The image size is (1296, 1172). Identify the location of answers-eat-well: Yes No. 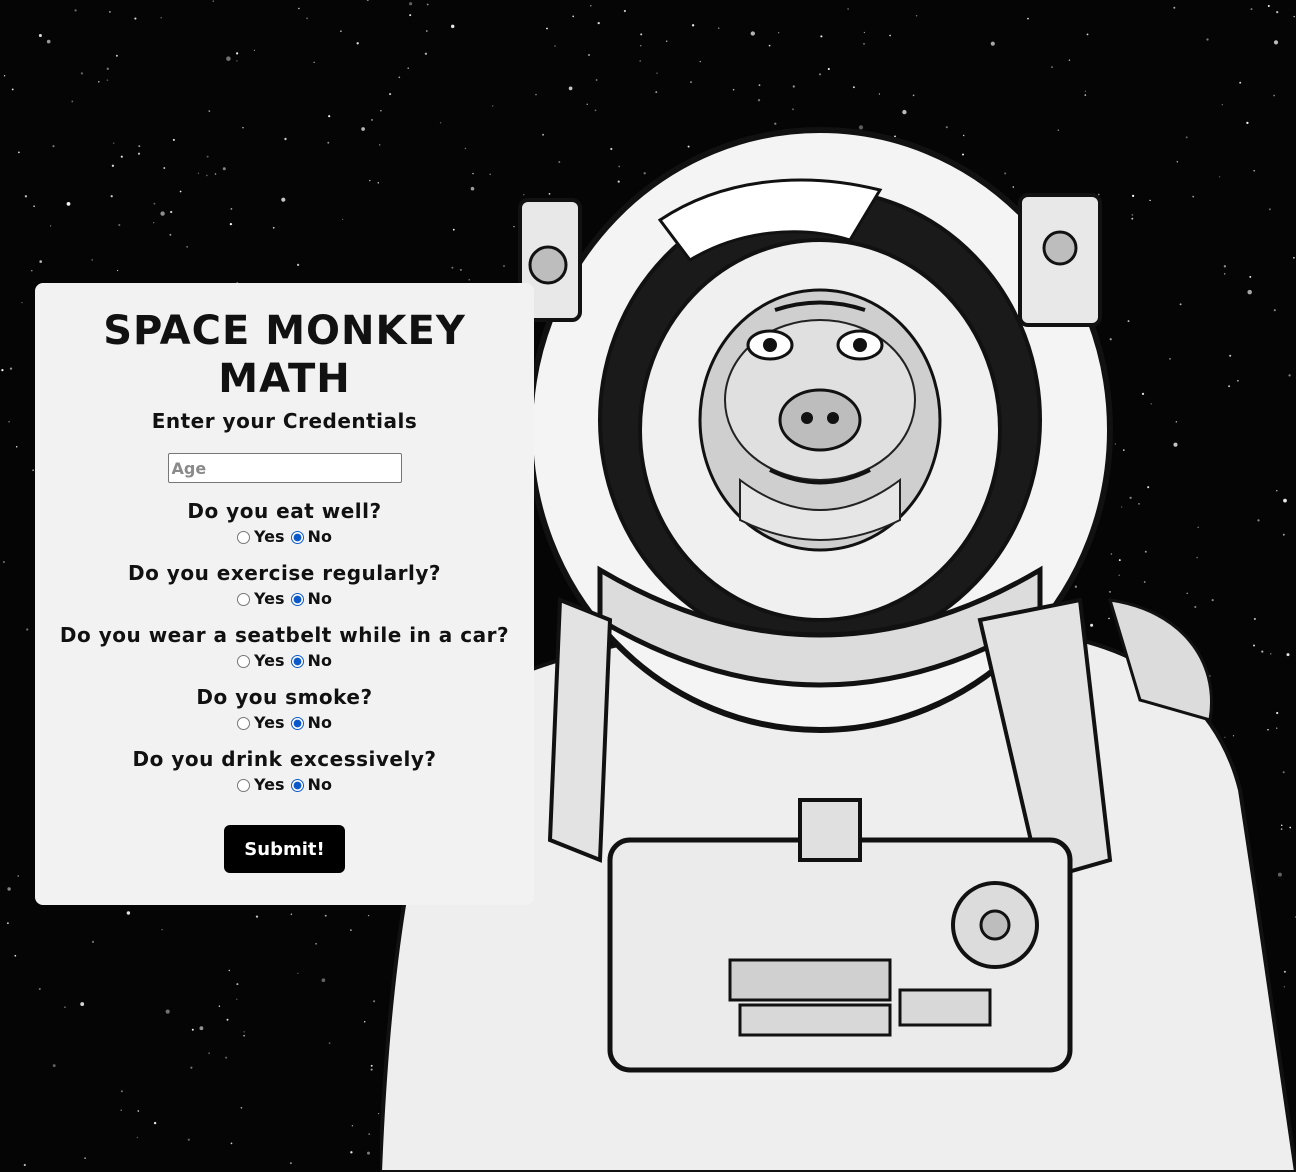
(284, 537).